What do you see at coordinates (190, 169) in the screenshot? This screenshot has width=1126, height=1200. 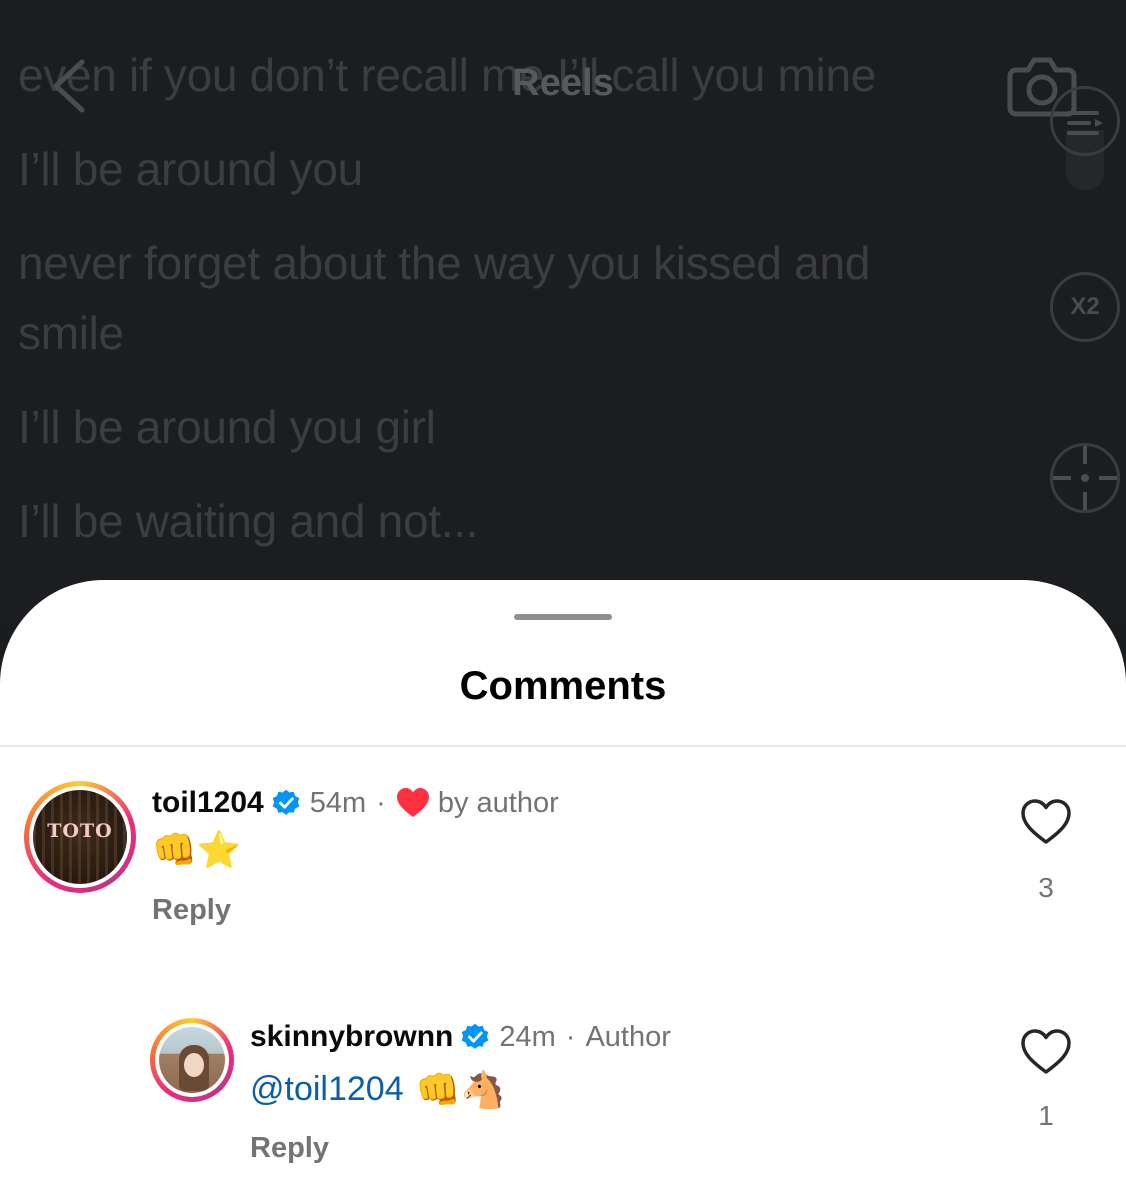 I see `lyric-line: I’ll be around you` at bounding box center [190, 169].